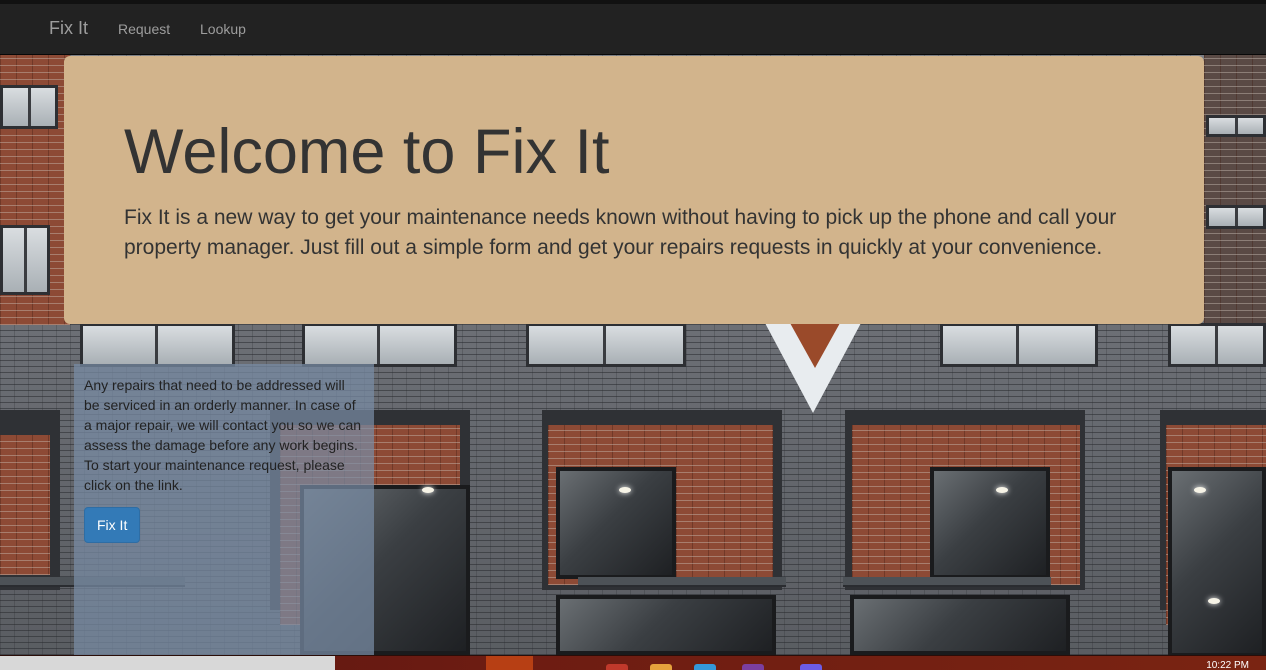 This screenshot has width=1266, height=670. Describe the element at coordinates (144, 29) in the screenshot. I see `nav-link-request: Request` at that location.